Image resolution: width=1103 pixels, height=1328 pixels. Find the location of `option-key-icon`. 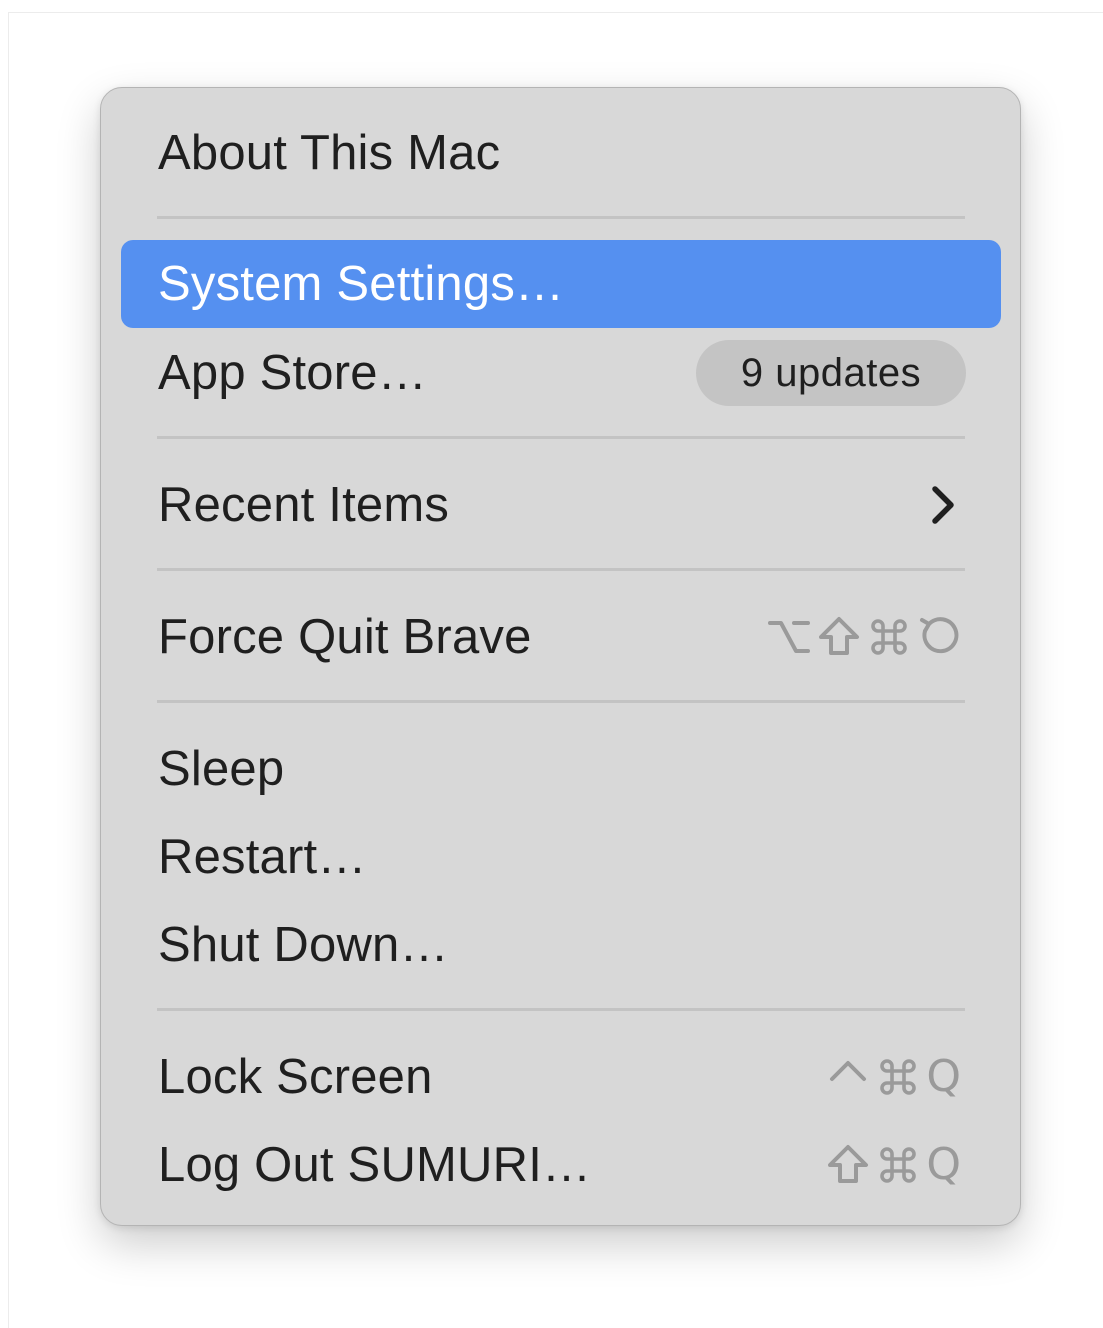

option-key-icon is located at coordinates (789, 637).